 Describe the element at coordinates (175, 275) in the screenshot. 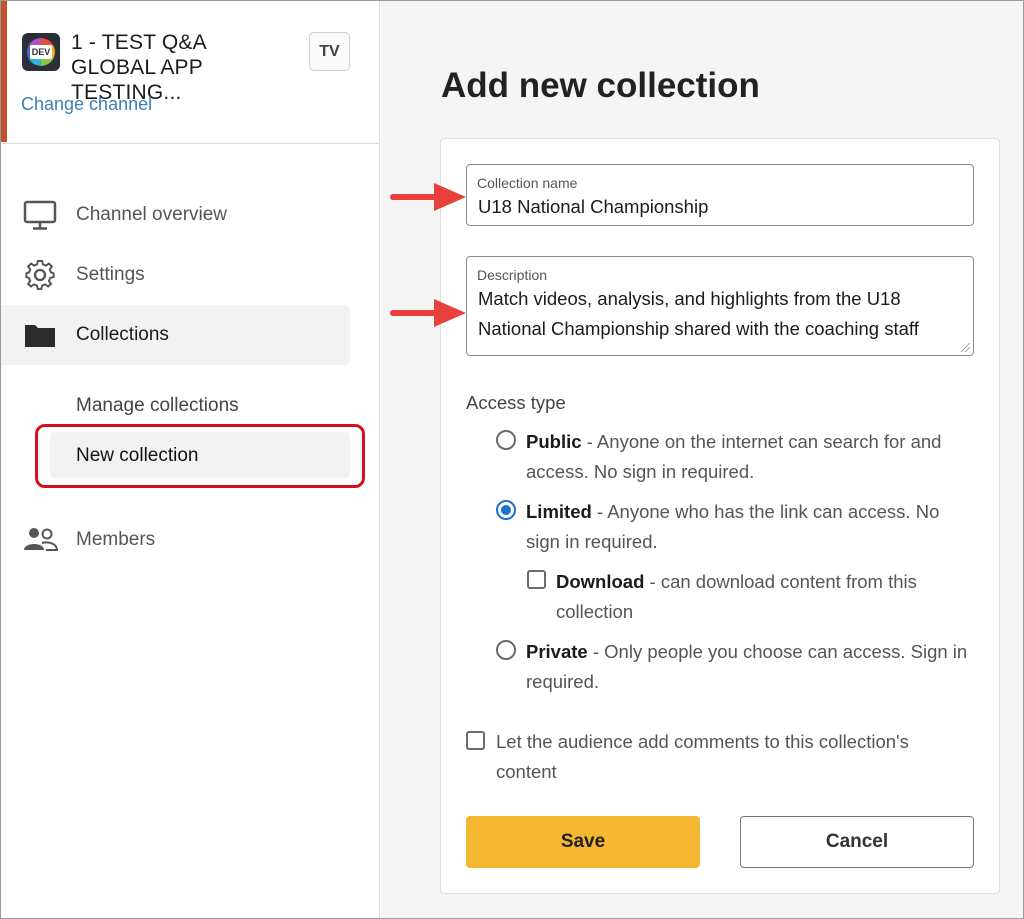

I see `nav-item-settings: Settings` at that location.